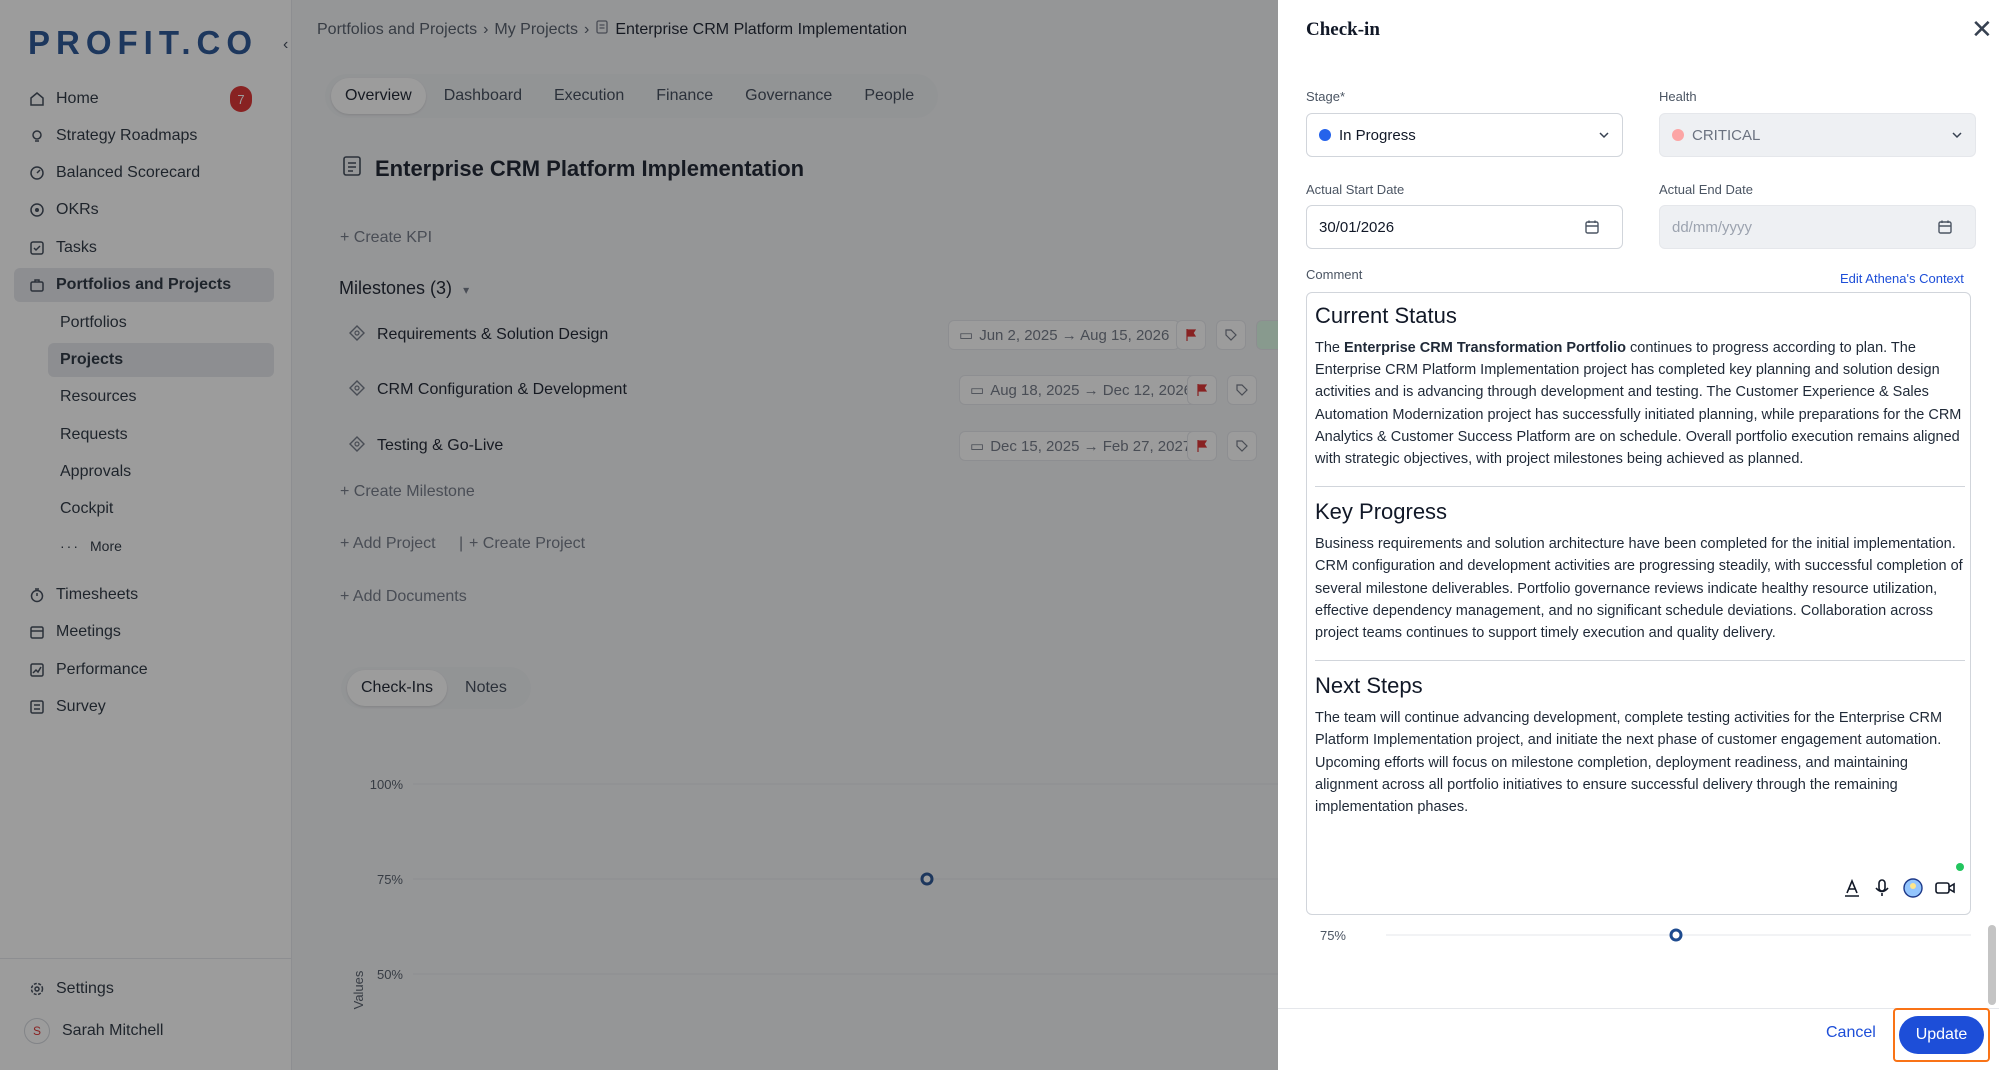 The width and height of the screenshot is (1999, 1070). I want to click on scrollbar, so click(1992, 965).